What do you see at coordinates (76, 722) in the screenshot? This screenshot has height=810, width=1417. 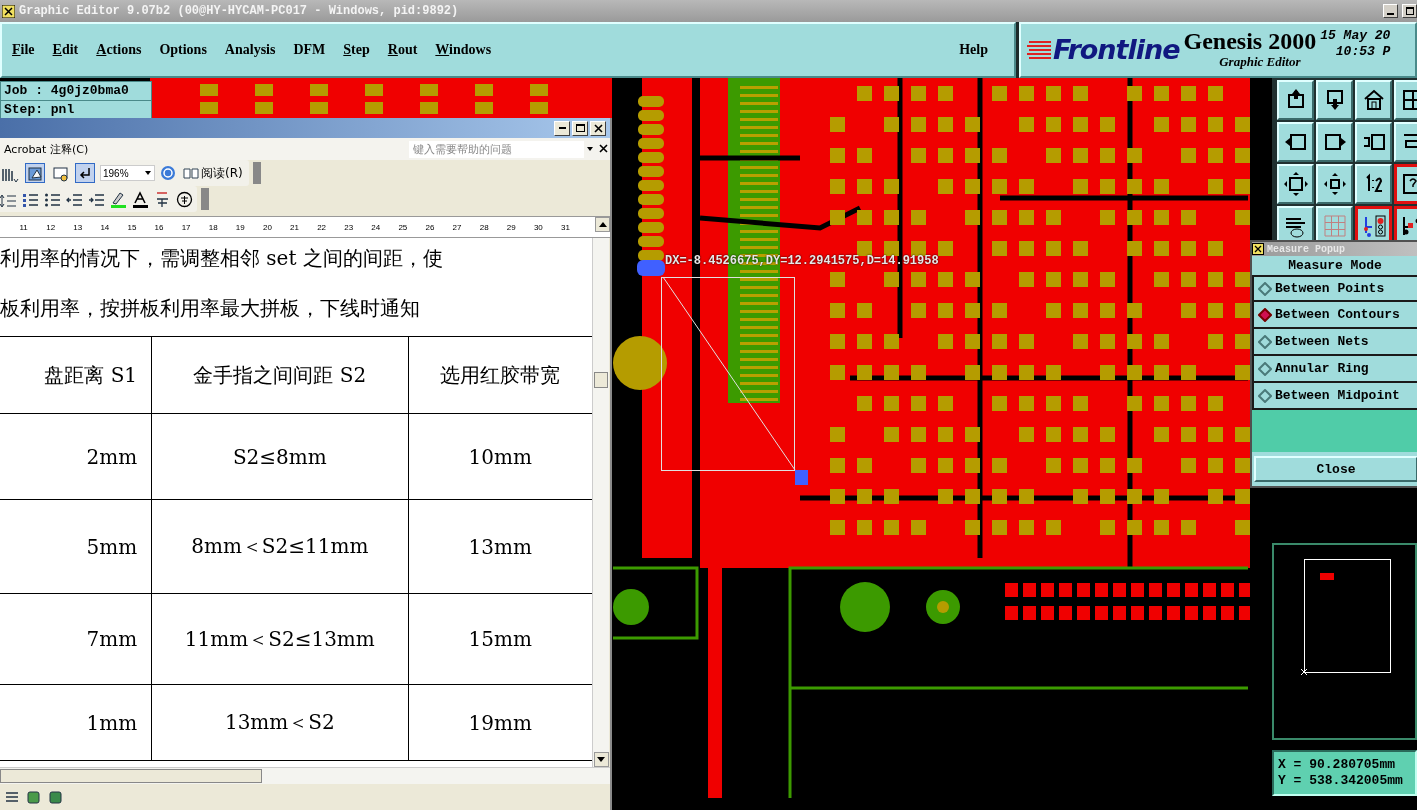 I see `table-cell: 1mm` at bounding box center [76, 722].